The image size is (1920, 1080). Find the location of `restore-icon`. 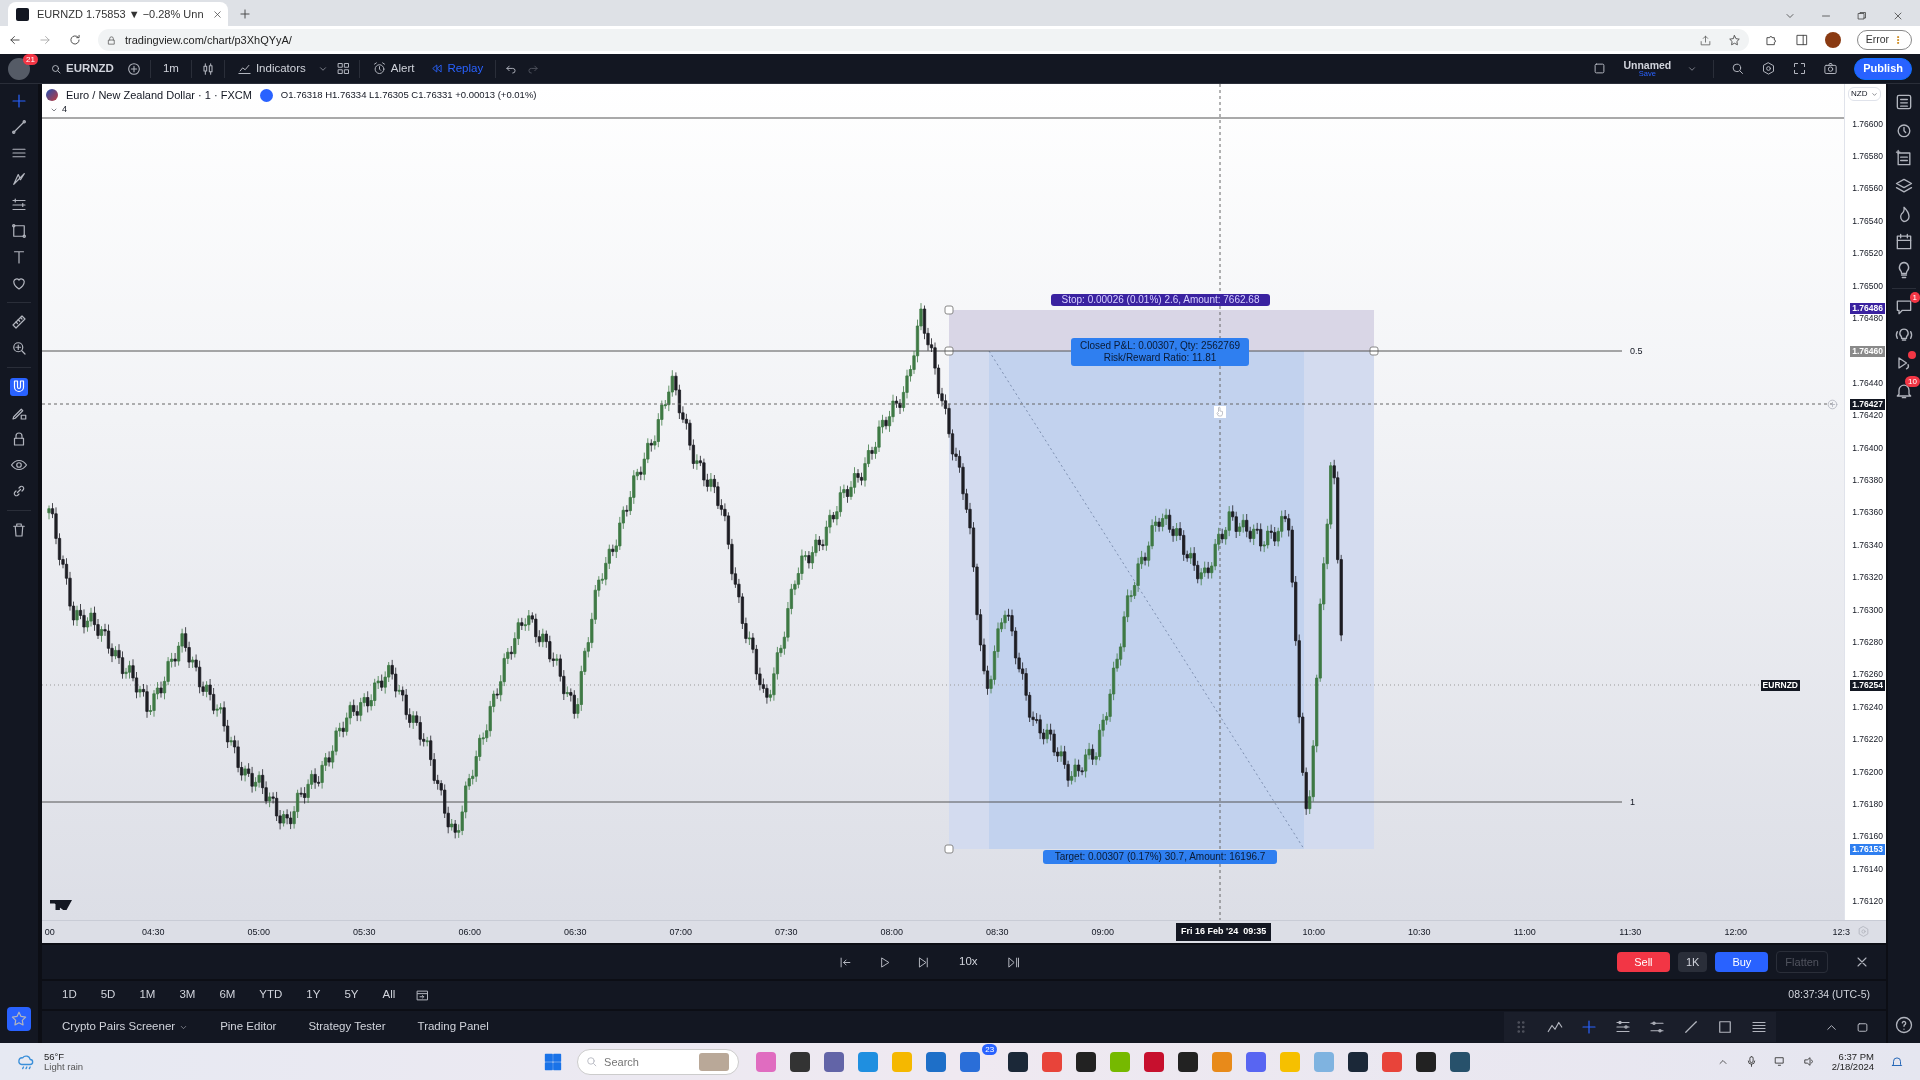

restore-icon is located at coordinates (1862, 16).